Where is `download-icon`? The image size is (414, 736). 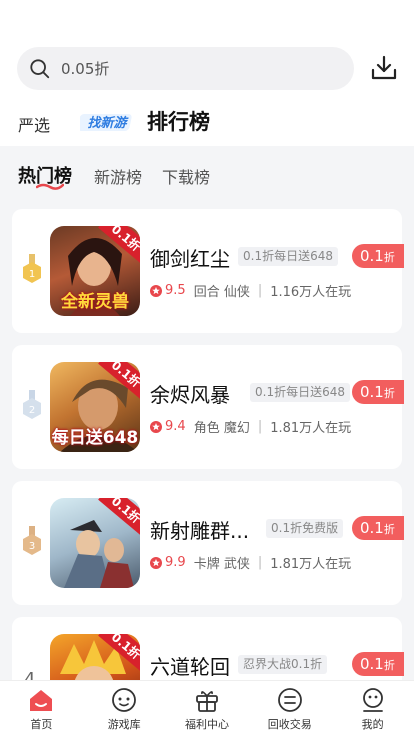
download-icon is located at coordinates (384, 68).